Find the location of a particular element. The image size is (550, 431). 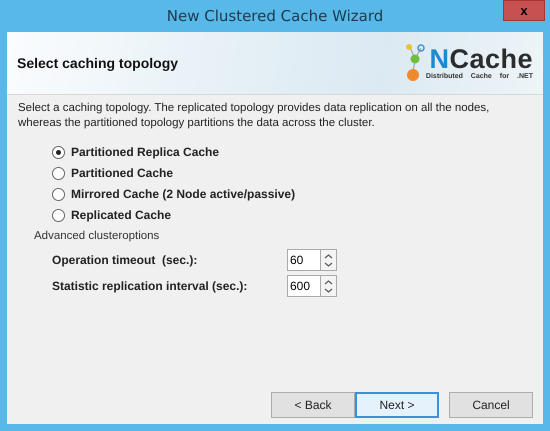

dialog-button: Next > is located at coordinates (397, 405).